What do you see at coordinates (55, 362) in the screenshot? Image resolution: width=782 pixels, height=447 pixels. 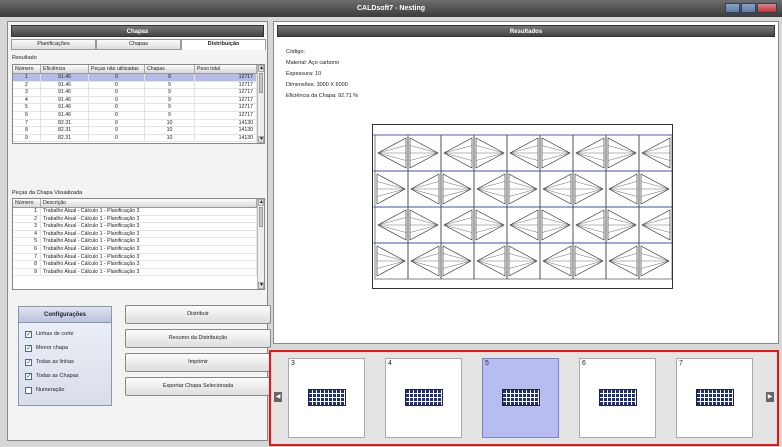 I see `config-option-label: Todas as linhas` at bounding box center [55, 362].